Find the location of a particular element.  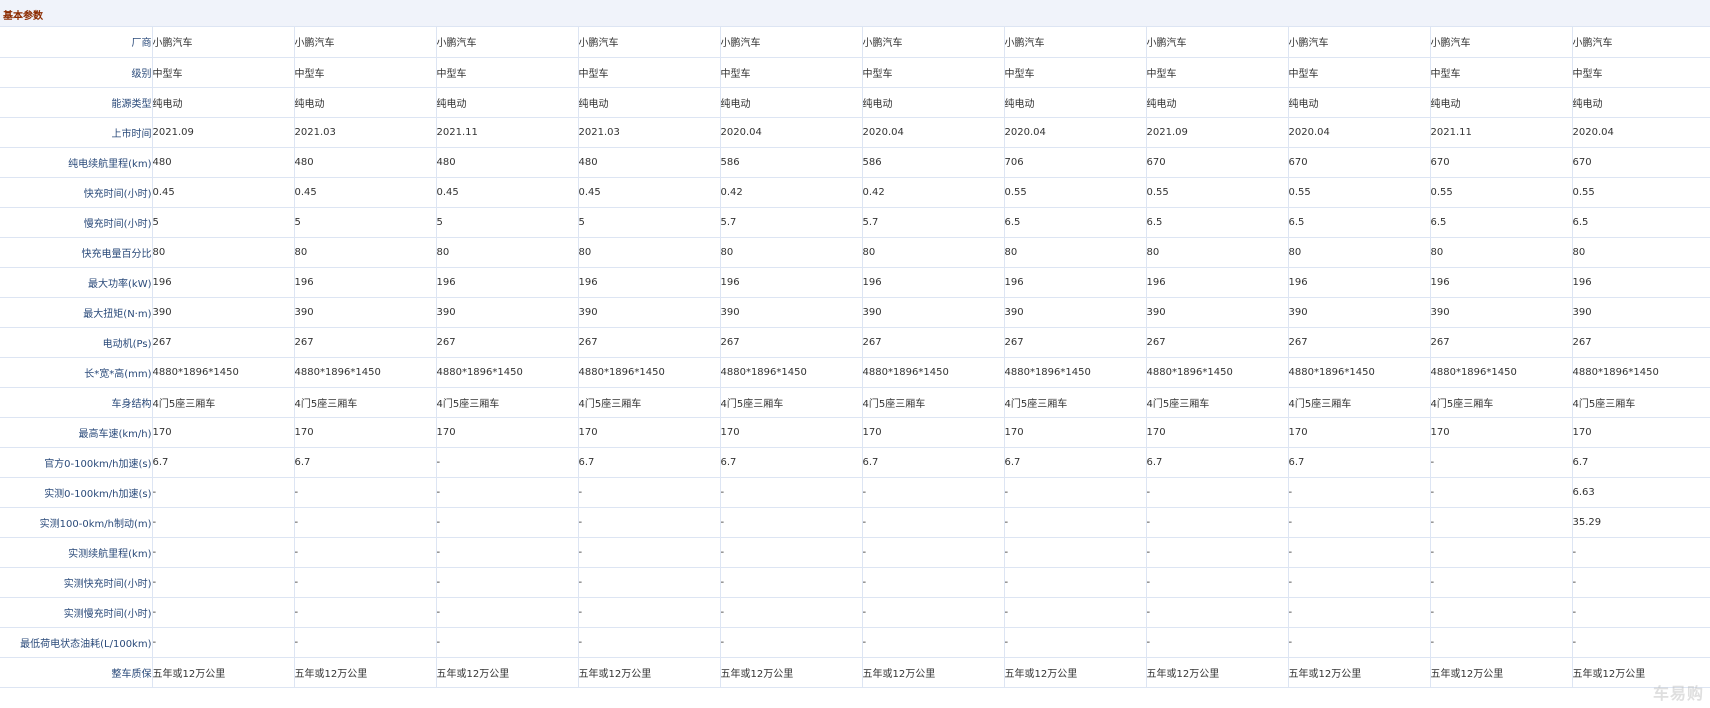

section-header: 基本参数 is located at coordinates (855, 13).